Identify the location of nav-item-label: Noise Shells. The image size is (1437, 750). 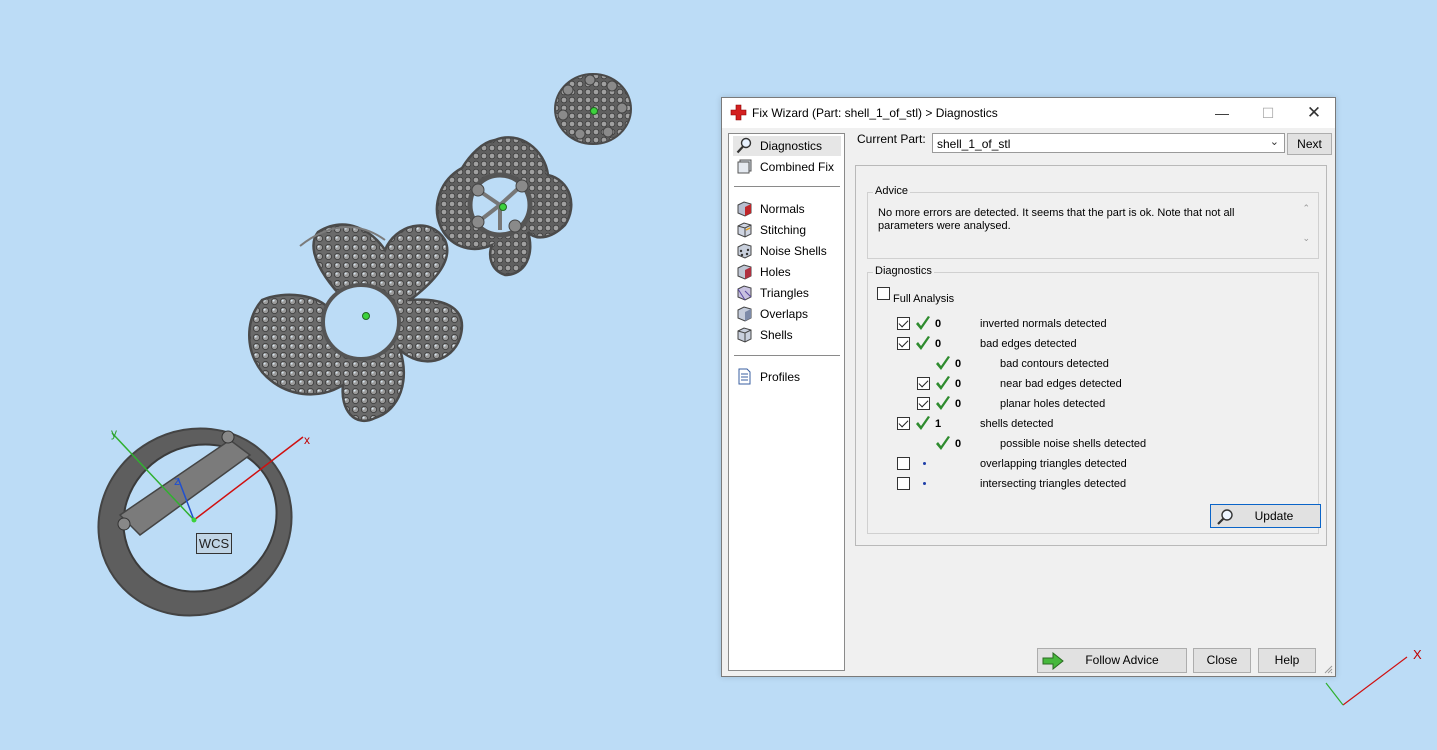
(793, 251).